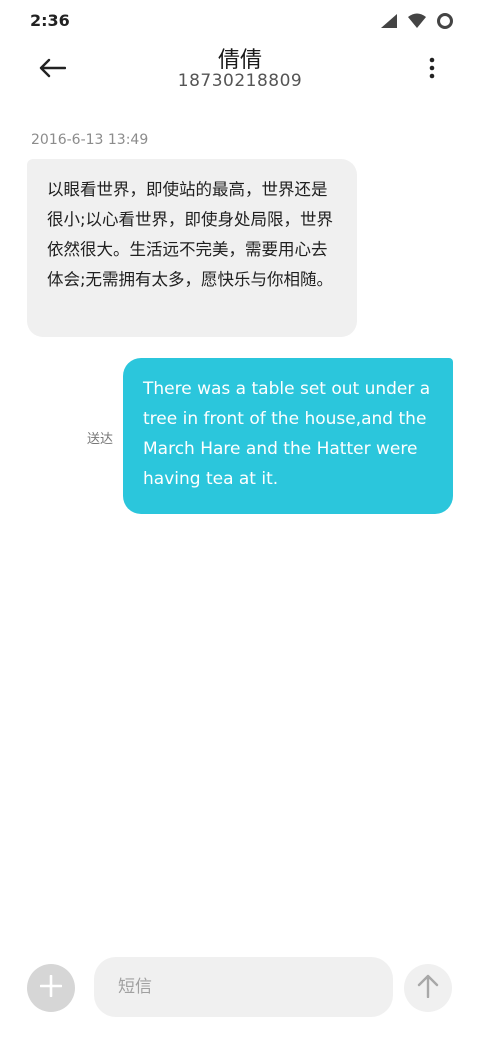 The image size is (480, 1040). I want to click on send-button, so click(428, 988).